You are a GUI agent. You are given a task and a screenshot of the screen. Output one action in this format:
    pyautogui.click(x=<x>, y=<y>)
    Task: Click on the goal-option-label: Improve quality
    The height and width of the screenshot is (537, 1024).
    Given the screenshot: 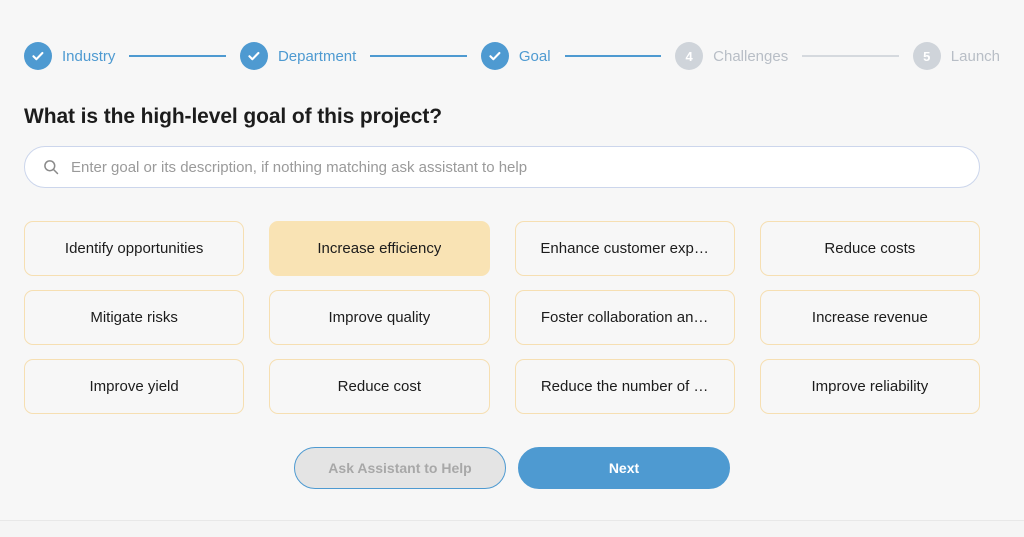 What is the action you would take?
    pyautogui.click(x=379, y=317)
    